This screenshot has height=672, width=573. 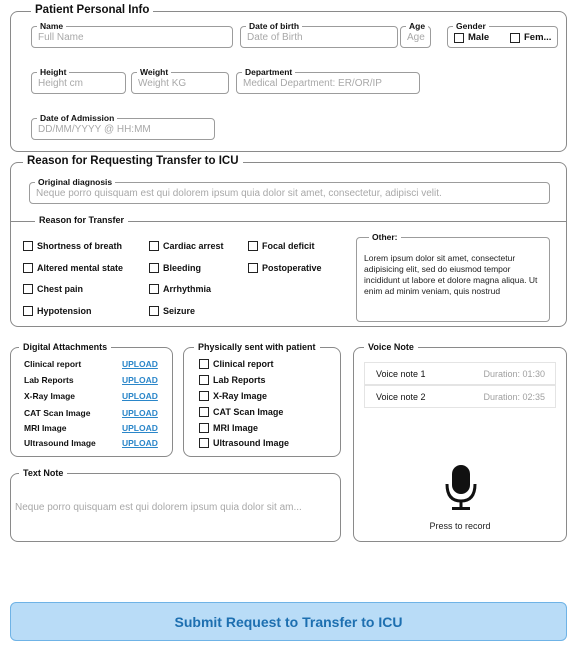 What do you see at coordinates (181, 83) in the screenshot?
I see `weight-input` at bounding box center [181, 83].